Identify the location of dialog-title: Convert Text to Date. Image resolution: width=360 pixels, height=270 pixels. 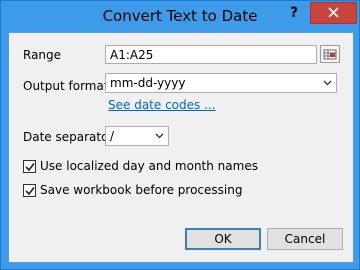
(180, 16).